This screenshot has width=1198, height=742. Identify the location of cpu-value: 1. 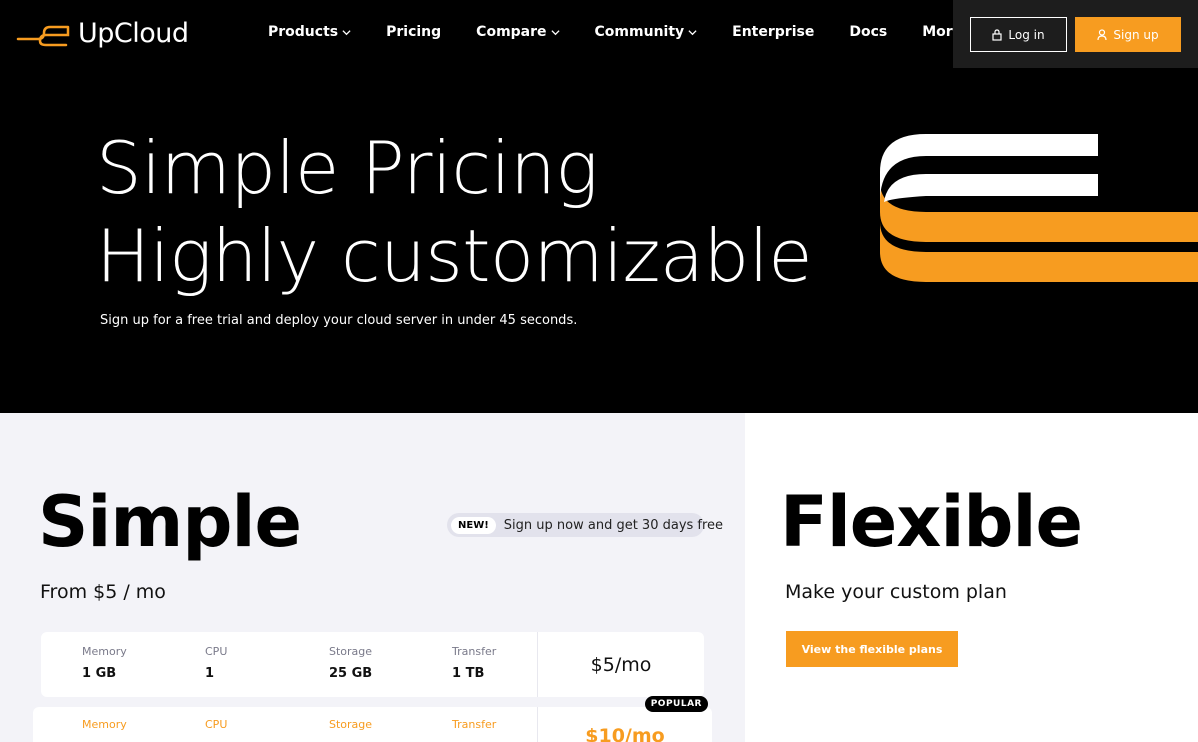
(210, 673).